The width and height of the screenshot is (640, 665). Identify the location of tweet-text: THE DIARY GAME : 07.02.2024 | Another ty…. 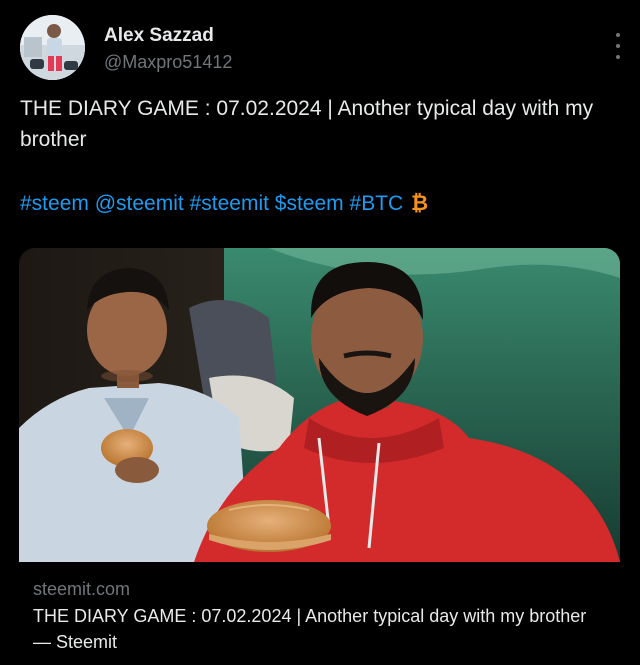
(307, 124).